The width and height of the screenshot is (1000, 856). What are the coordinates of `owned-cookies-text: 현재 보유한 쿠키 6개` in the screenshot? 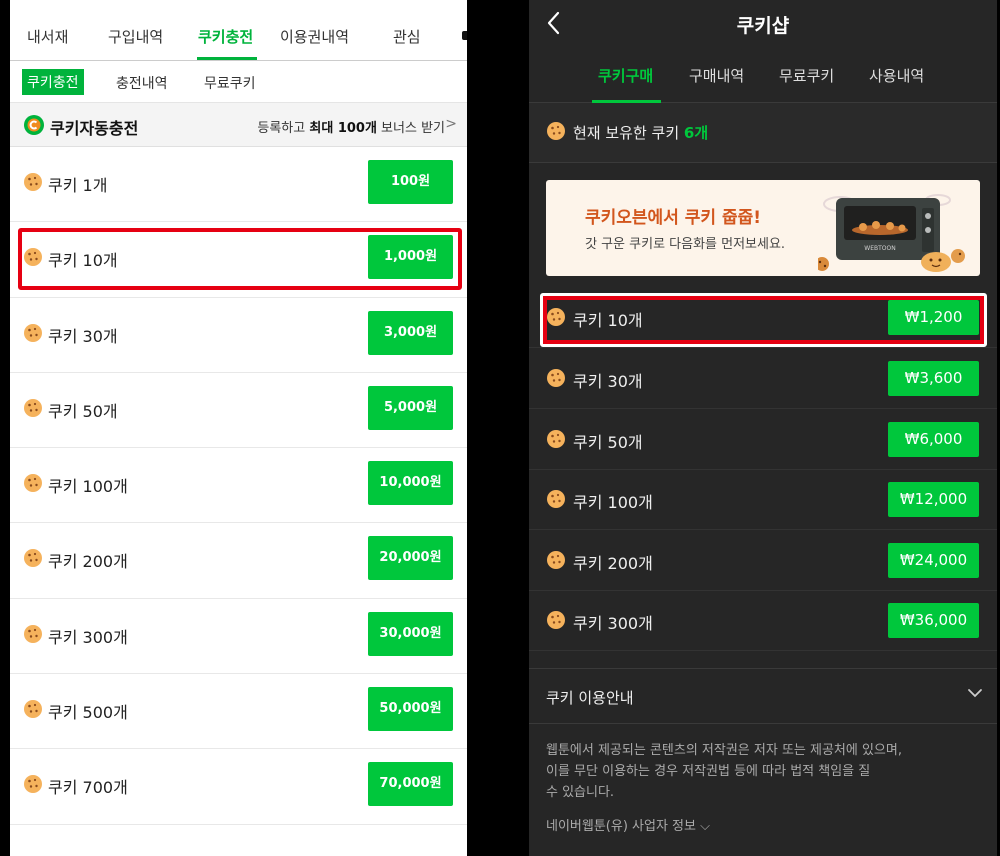 It's located at (640, 132).